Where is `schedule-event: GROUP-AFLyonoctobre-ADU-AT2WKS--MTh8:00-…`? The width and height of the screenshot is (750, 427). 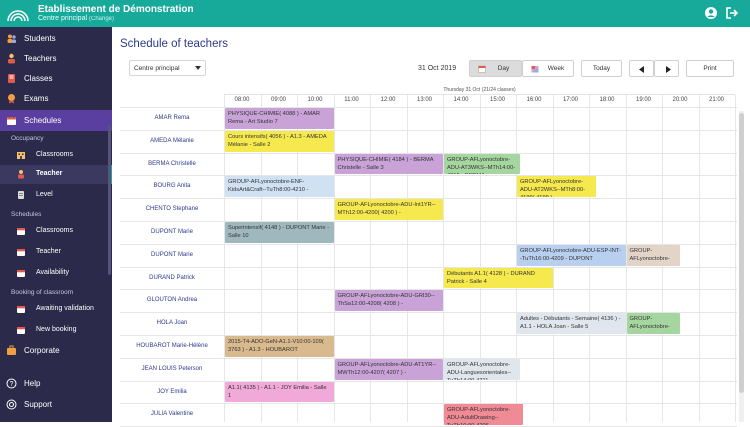 schedule-event: GROUP-AFLyonoctobre-ADU-AT2WKS--MTh8:00-… is located at coordinates (557, 187).